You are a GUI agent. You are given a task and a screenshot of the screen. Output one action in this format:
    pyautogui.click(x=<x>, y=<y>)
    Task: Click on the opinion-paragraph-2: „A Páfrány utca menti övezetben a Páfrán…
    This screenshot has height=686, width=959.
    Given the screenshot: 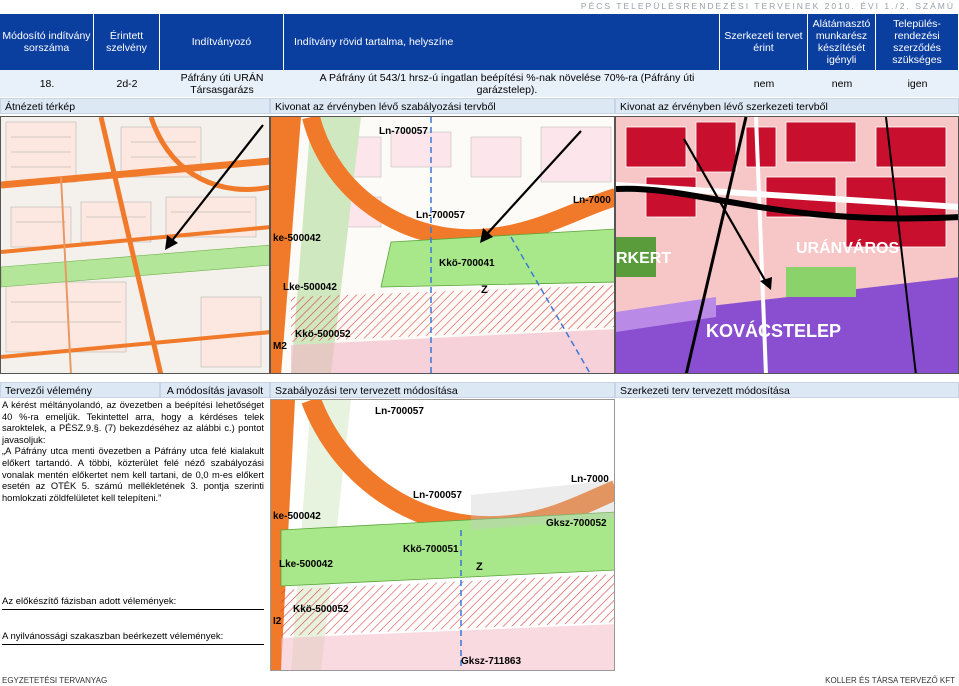 What is the action you would take?
    pyautogui.click(x=133, y=474)
    